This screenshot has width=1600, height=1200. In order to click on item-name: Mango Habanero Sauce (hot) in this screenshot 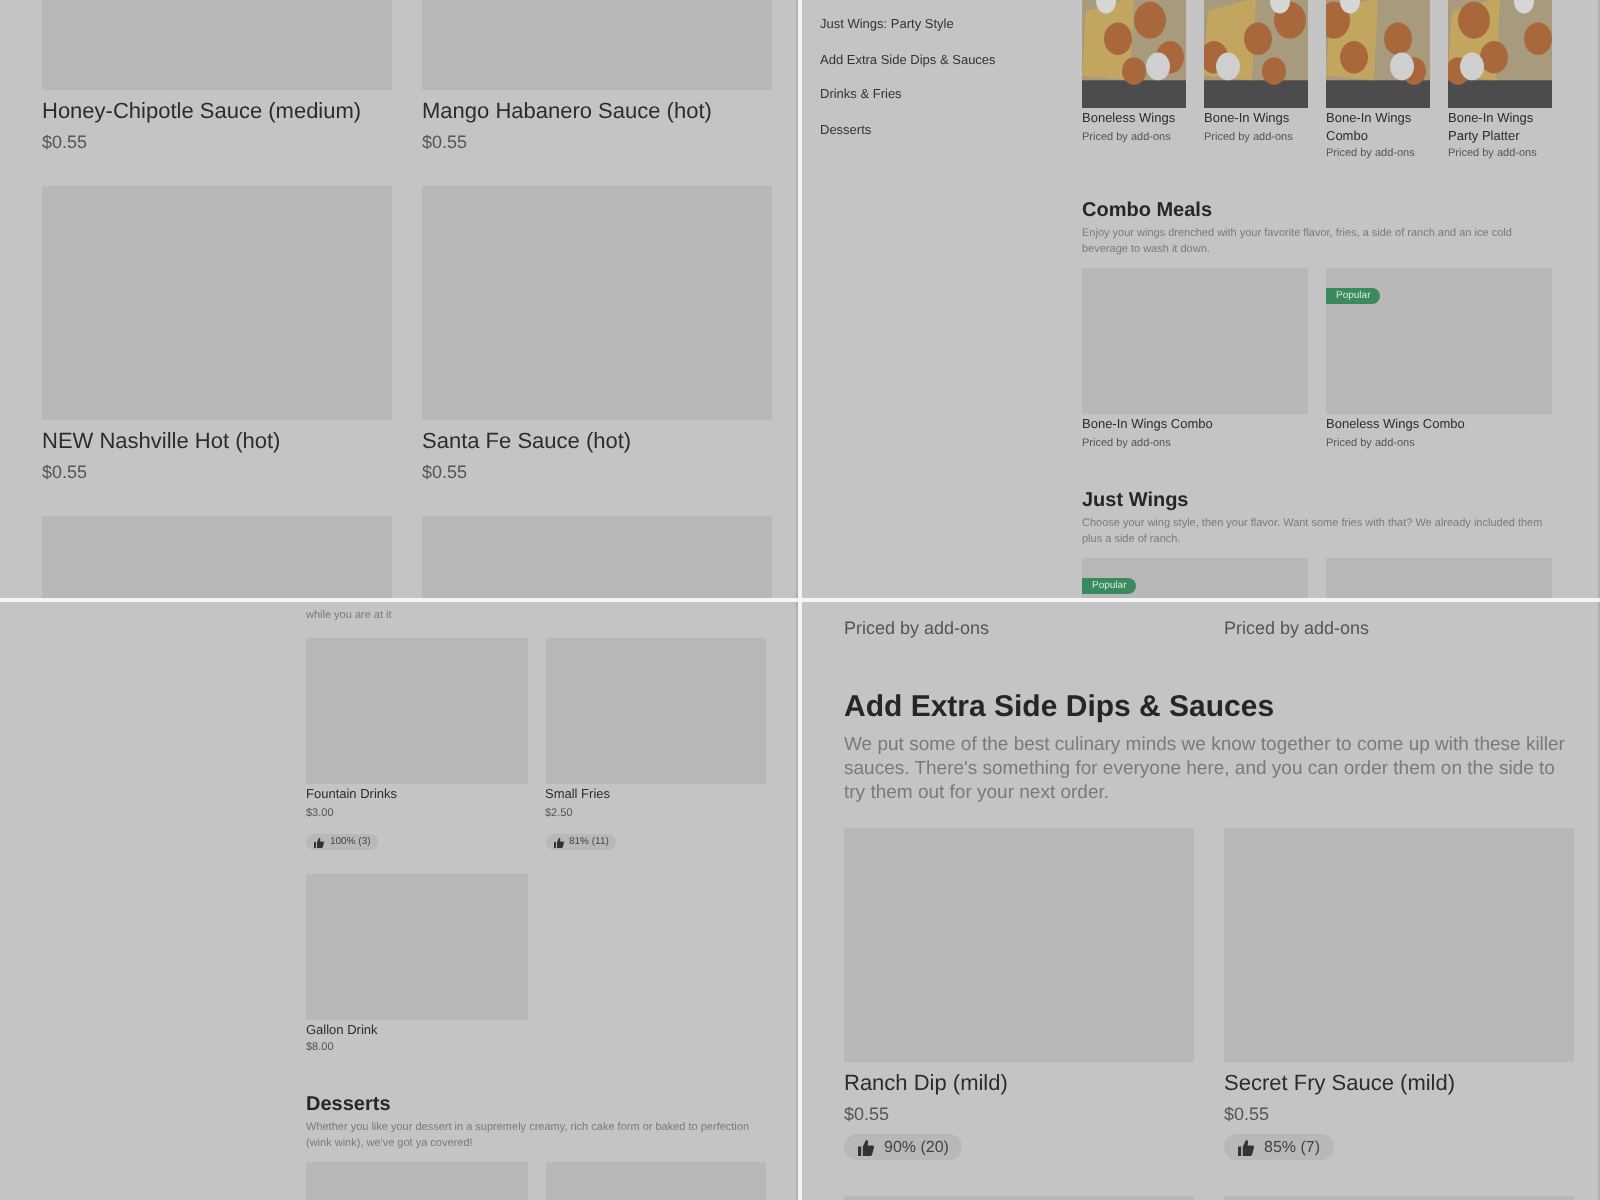, I will do `click(597, 112)`.